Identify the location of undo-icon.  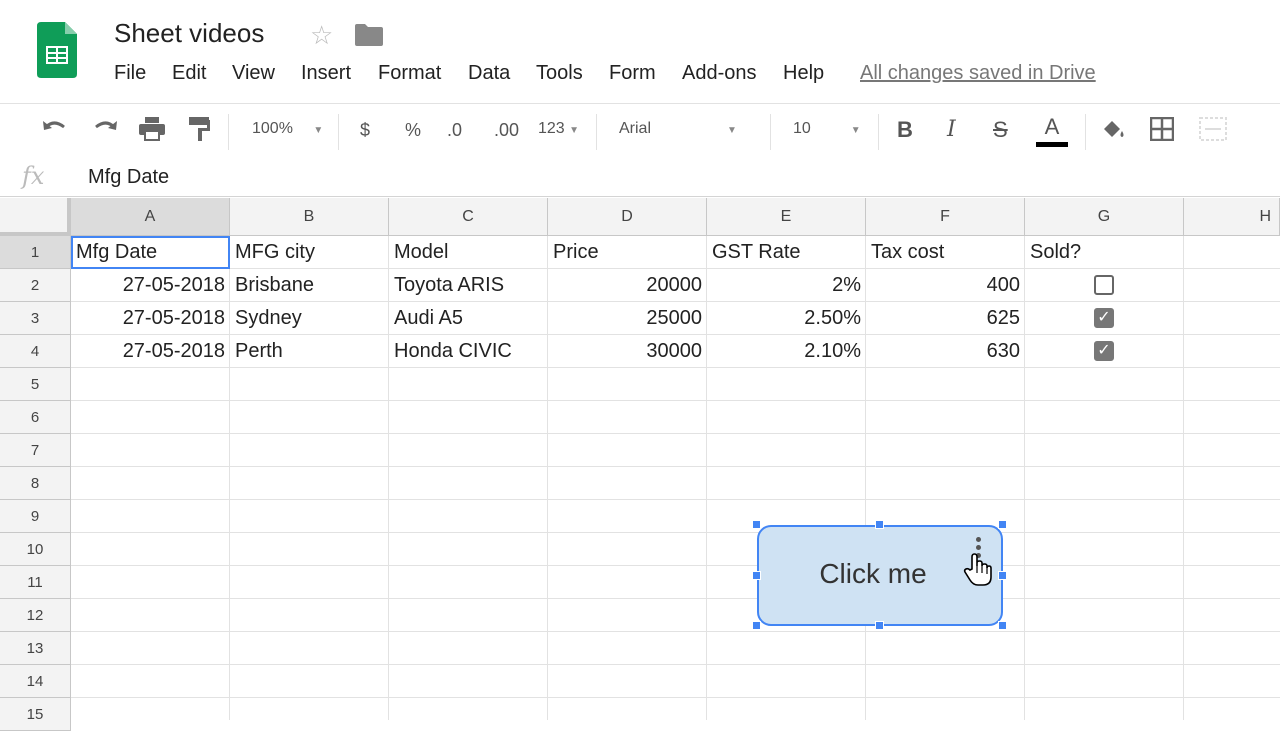
(55, 130).